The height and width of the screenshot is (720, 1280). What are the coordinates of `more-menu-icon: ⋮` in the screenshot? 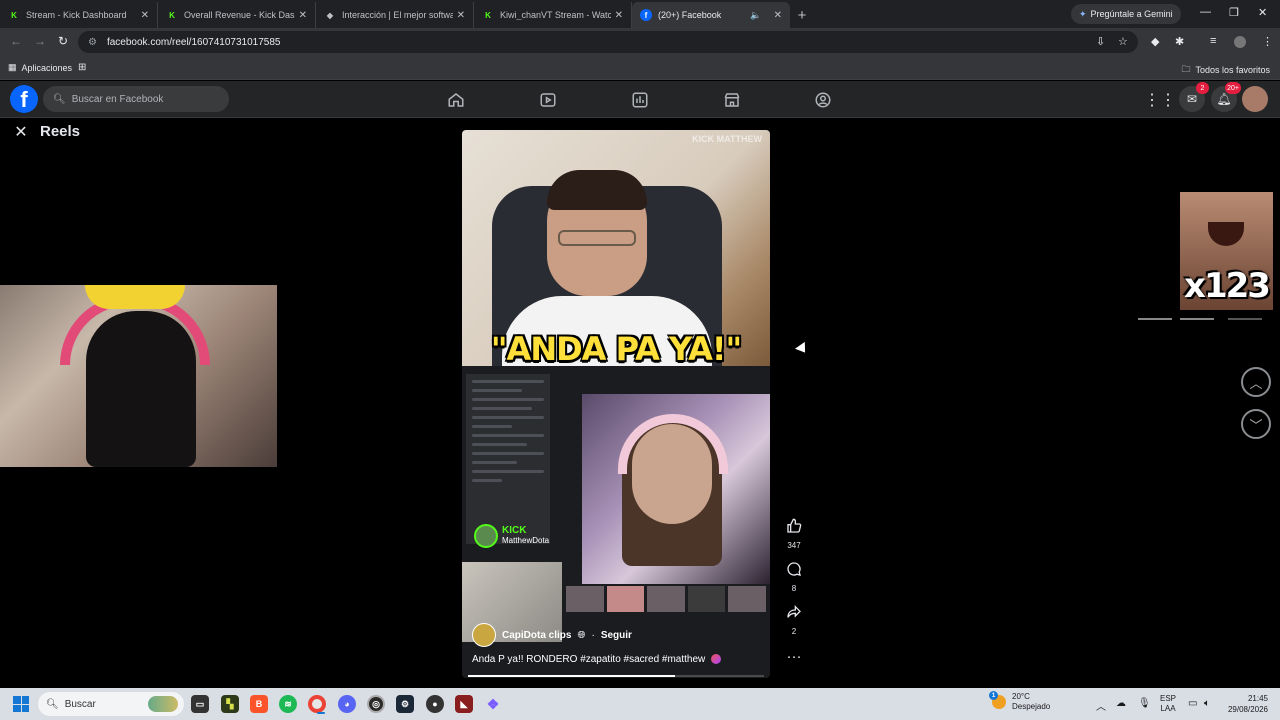 It's located at (1267, 41).